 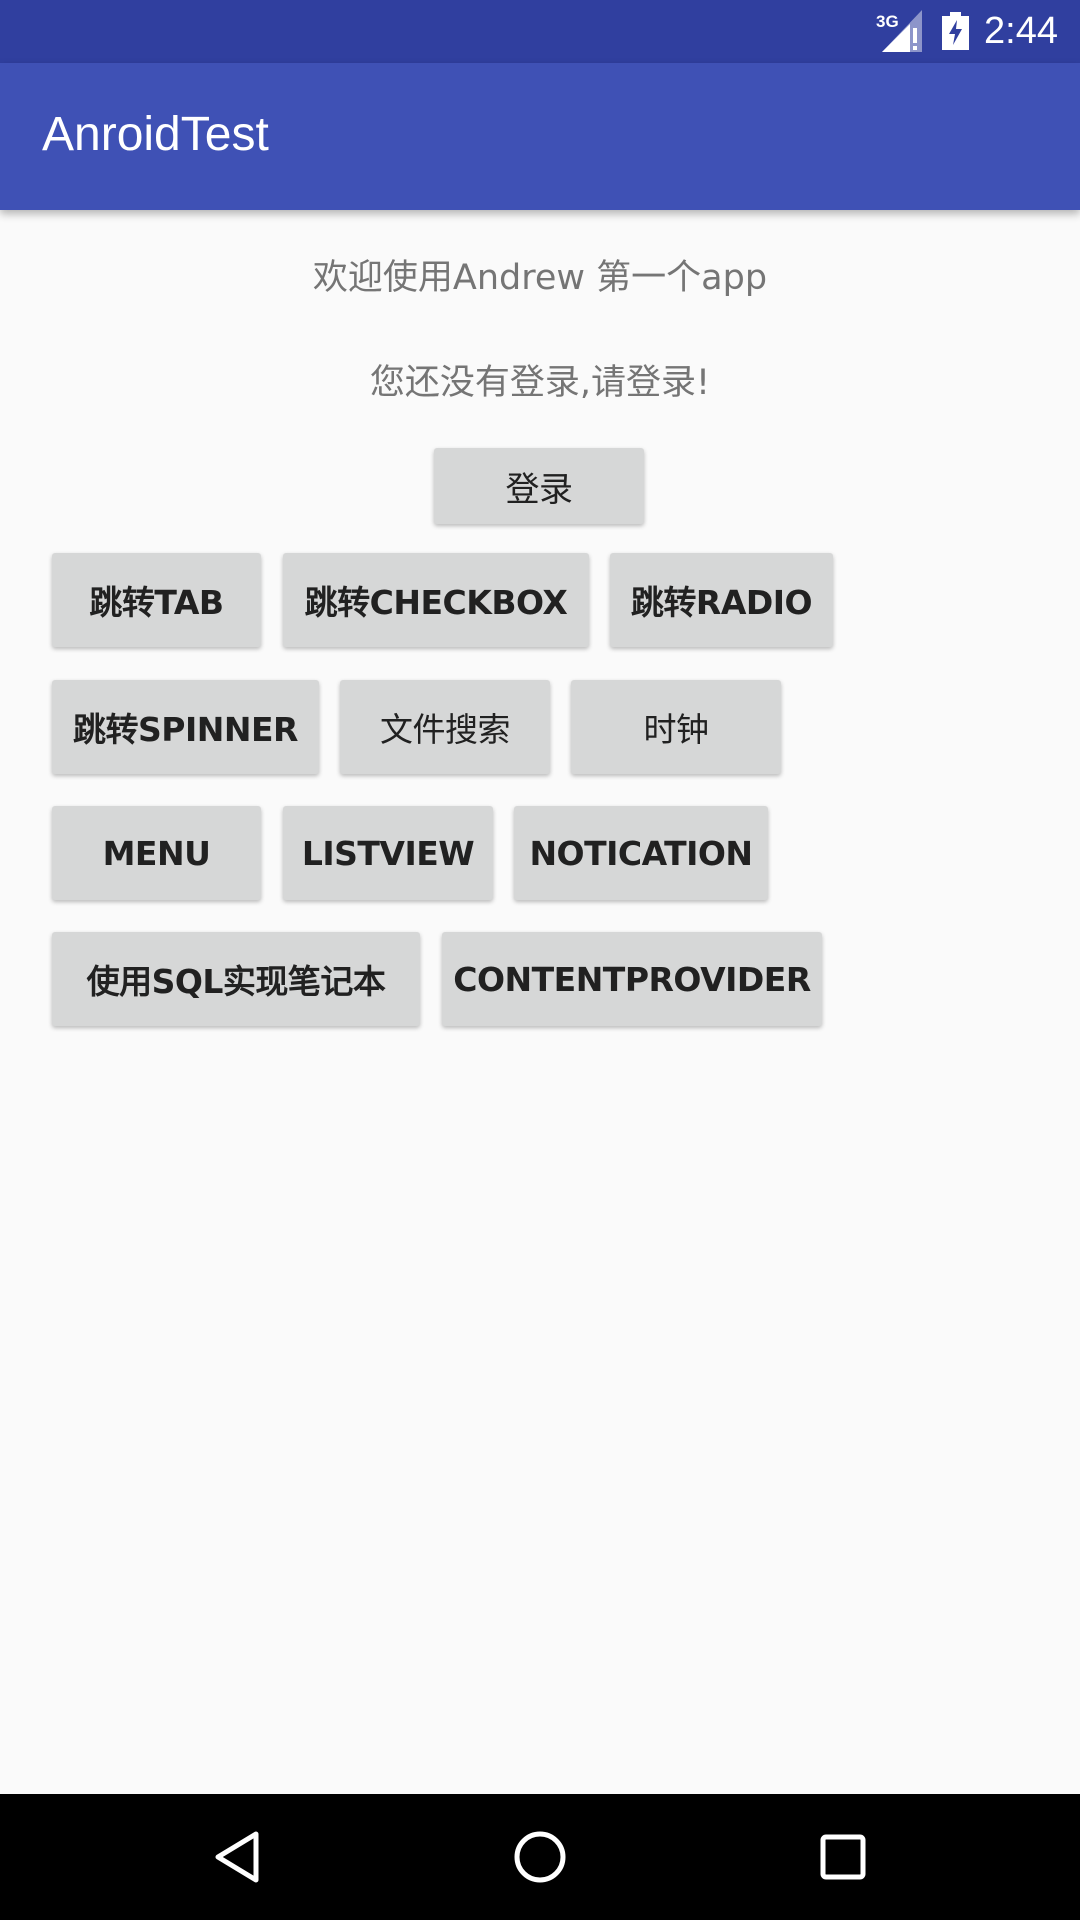 I want to click on contentprovider-button: CONTENTPROVIDER, so click(x=632, y=979).